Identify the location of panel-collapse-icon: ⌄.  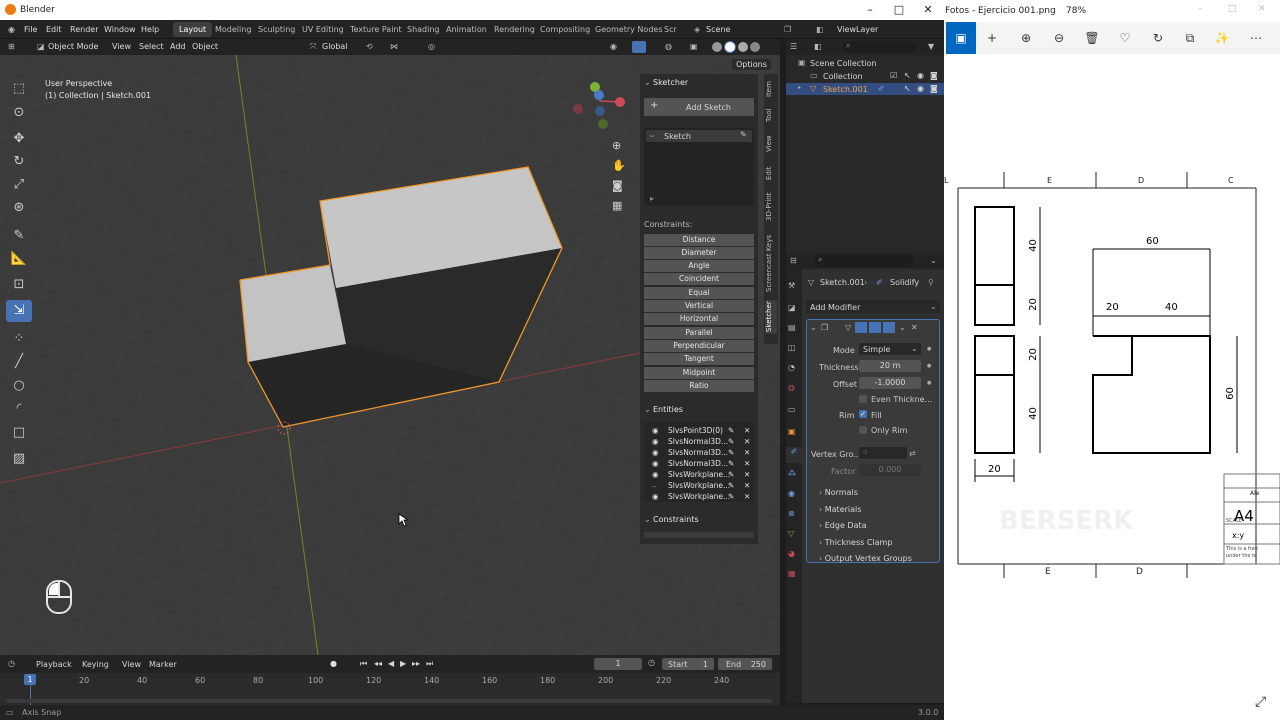
(647, 82).